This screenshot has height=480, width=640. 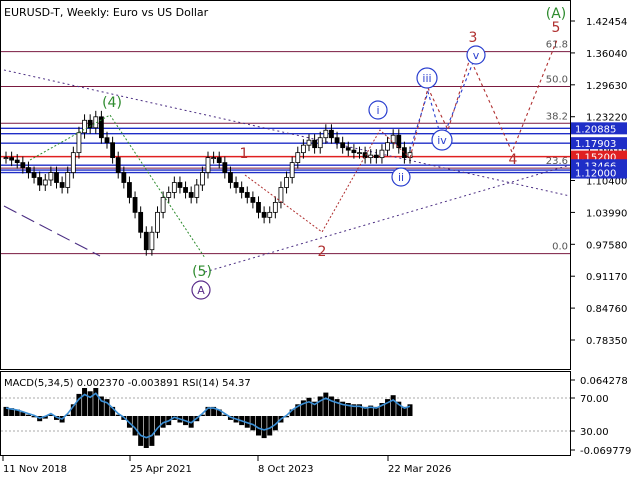 What do you see at coordinates (606, 86) in the screenshot?
I see `price-tick-label: 1.29630` at bounding box center [606, 86].